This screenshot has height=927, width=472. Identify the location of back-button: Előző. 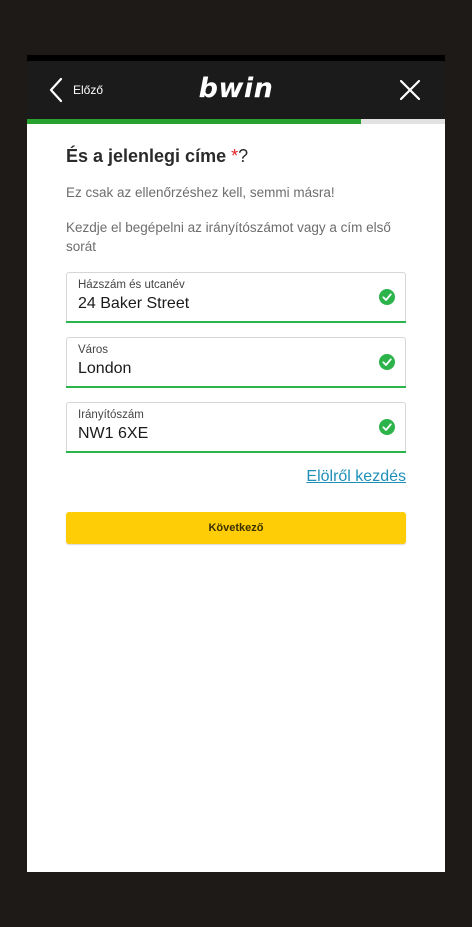
(76, 90).